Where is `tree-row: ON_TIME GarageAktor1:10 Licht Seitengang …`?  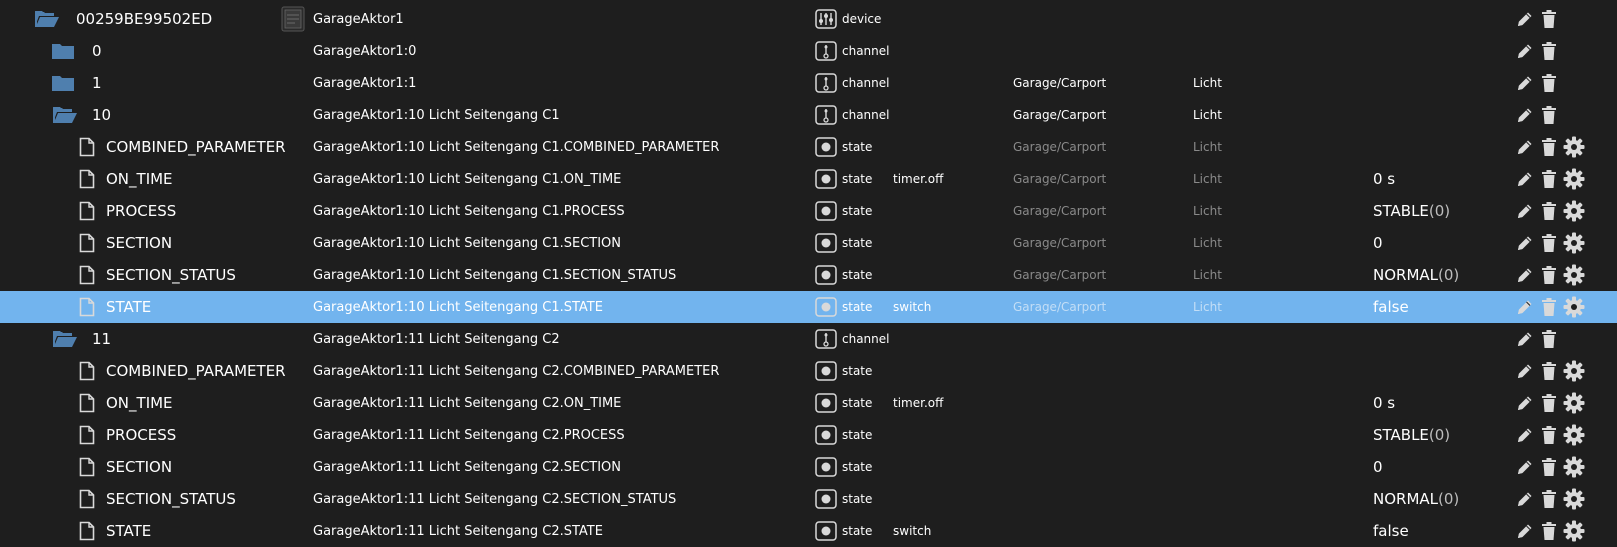
tree-row: ON_TIME GarageAktor1:10 Licht Seitengang … is located at coordinates (808, 179).